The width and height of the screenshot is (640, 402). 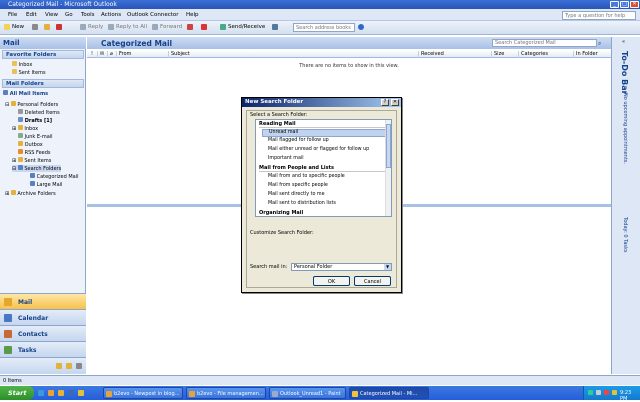 What do you see at coordinates (372, 281) in the screenshot?
I see `cancel-button: Cancel` at bounding box center [372, 281].